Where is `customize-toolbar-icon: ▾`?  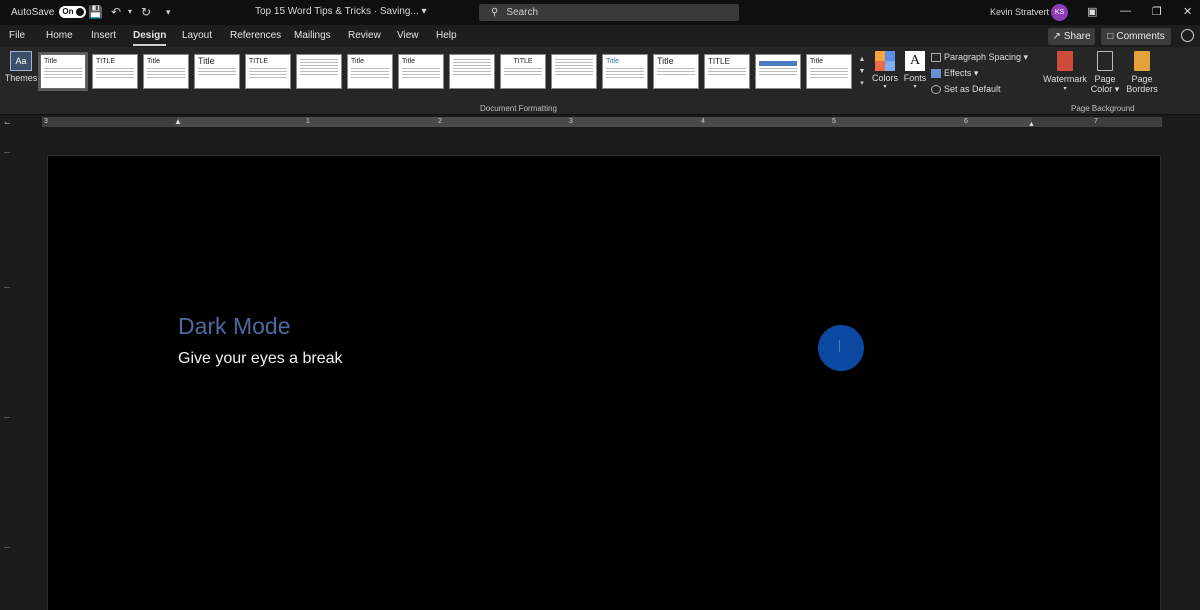 customize-toolbar-icon: ▾ is located at coordinates (168, 12).